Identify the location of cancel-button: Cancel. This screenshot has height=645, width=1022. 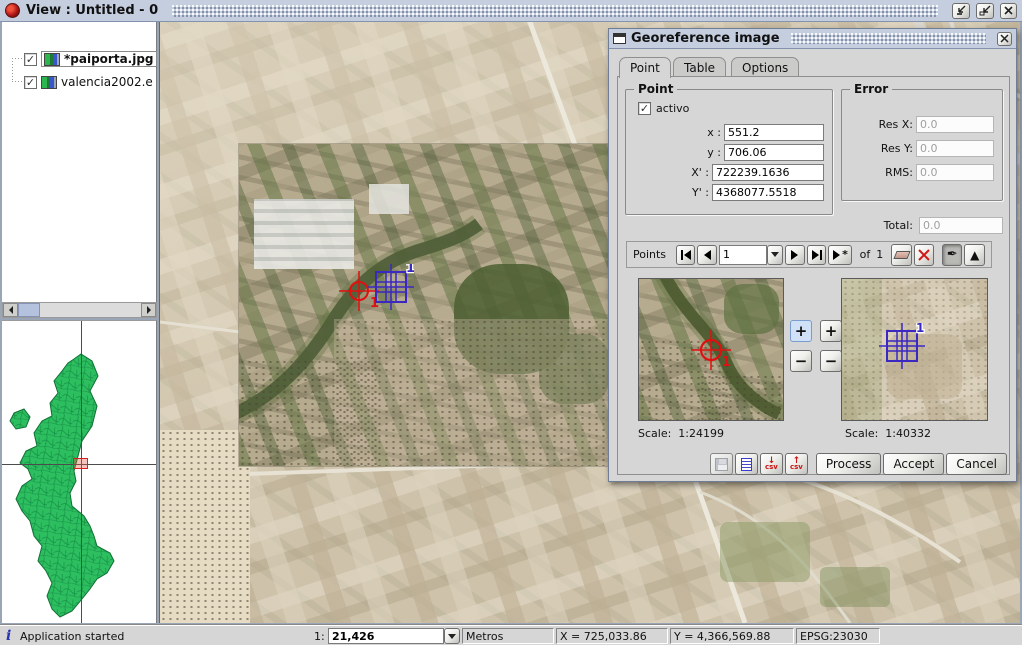
(976, 464).